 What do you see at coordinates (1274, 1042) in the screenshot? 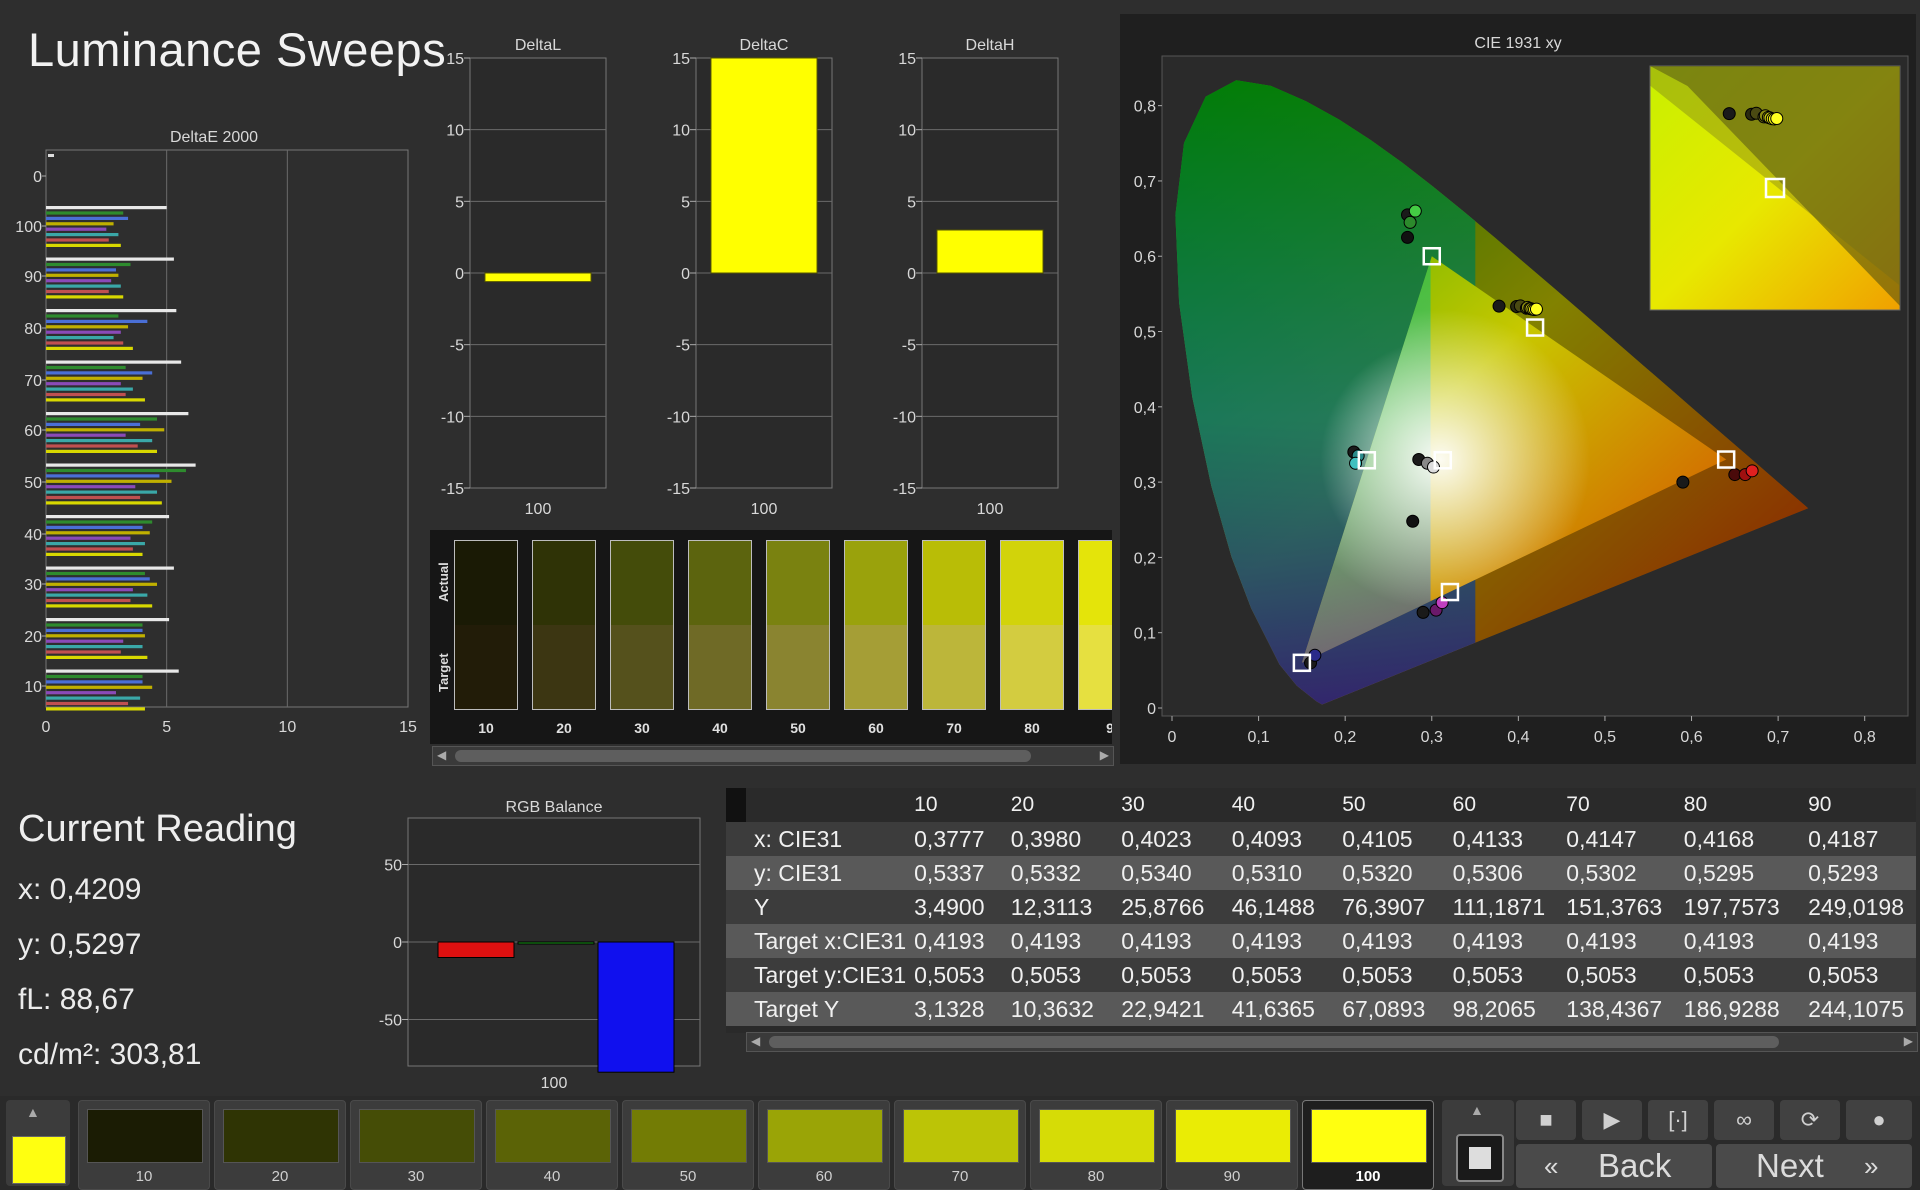
I see `table-scrollbar-thumb` at bounding box center [1274, 1042].